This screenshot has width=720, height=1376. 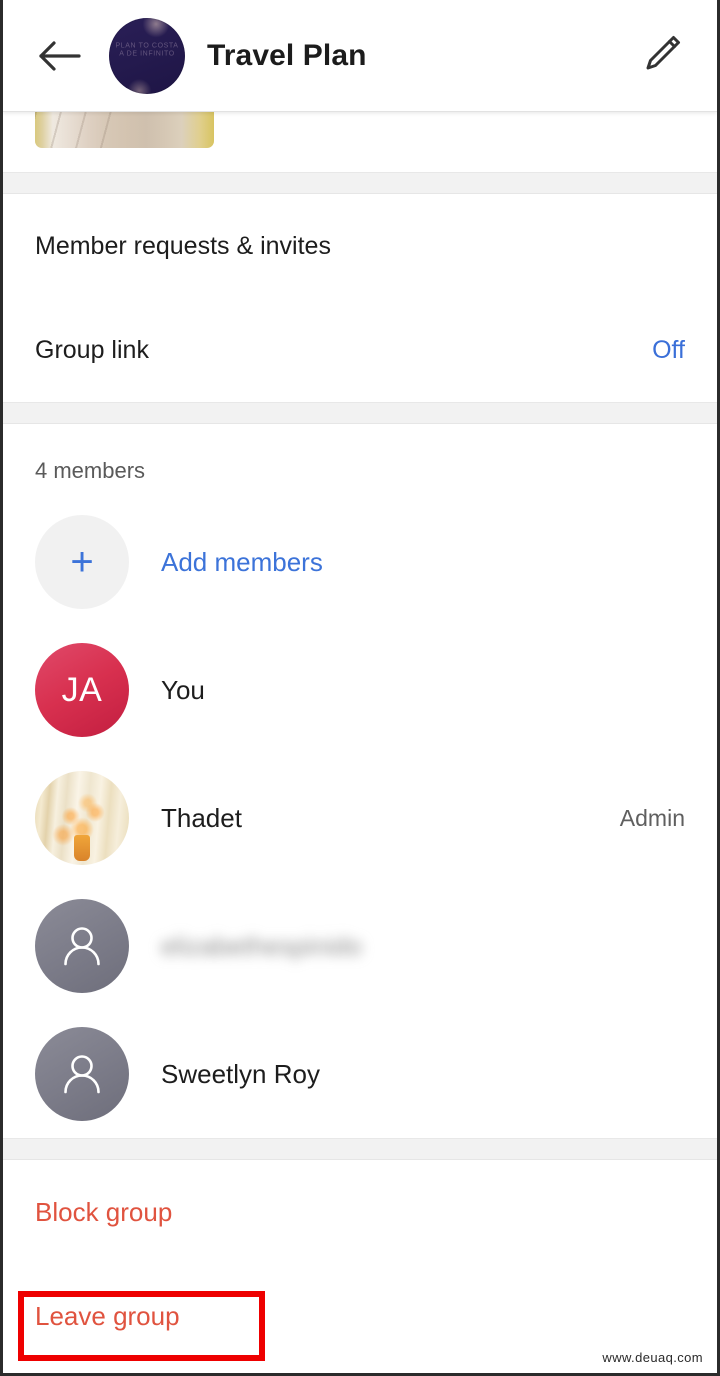 I want to click on add-members-label: Add members, so click(x=242, y=561).